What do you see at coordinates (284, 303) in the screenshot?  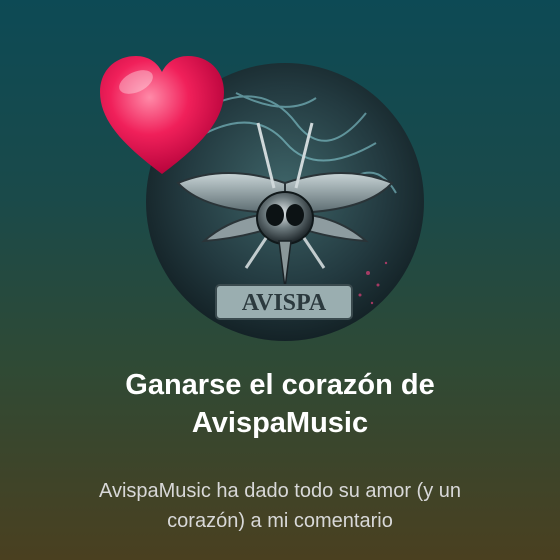 I see `avatar-logo-text: AVISPA` at bounding box center [284, 303].